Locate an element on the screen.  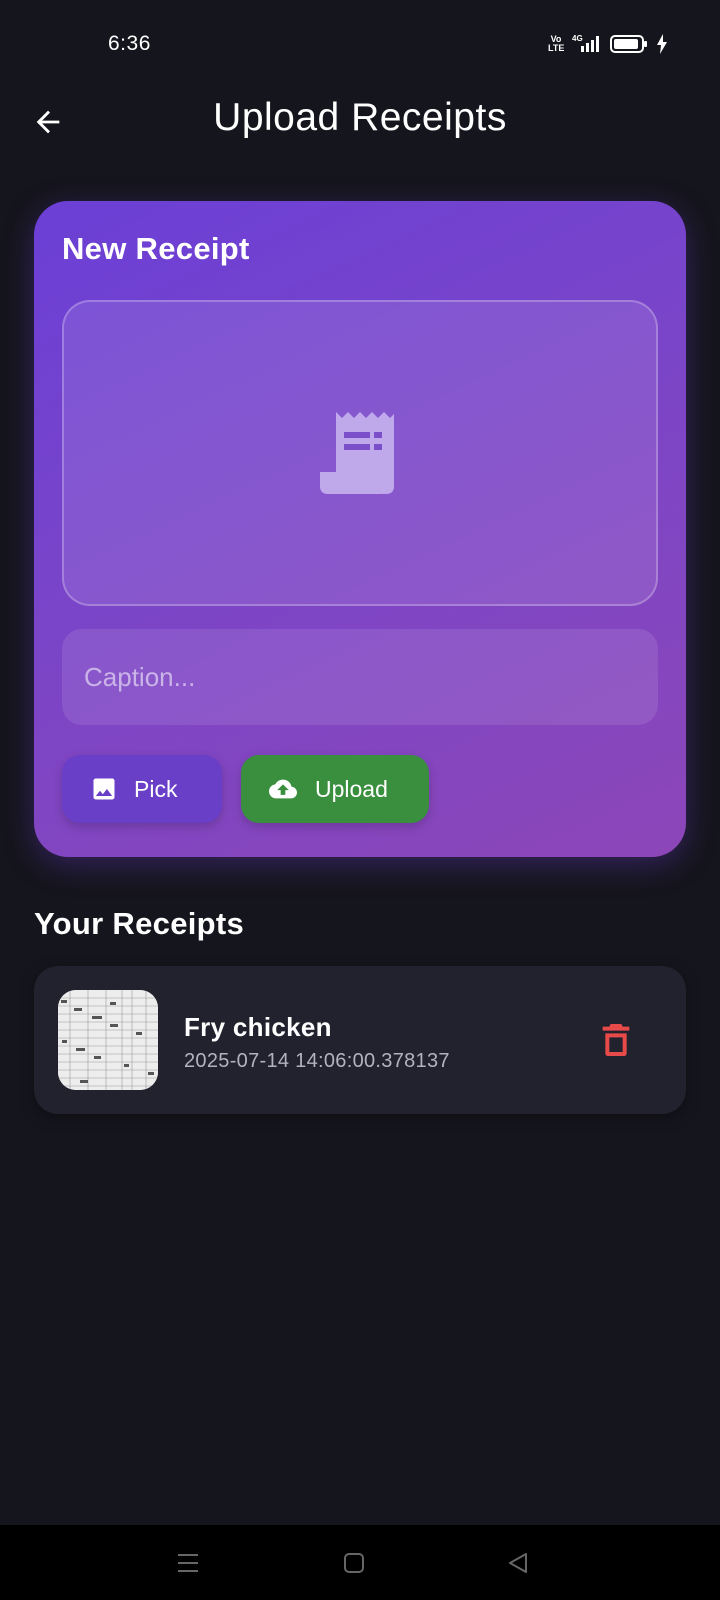
image-icon is located at coordinates (104, 789).